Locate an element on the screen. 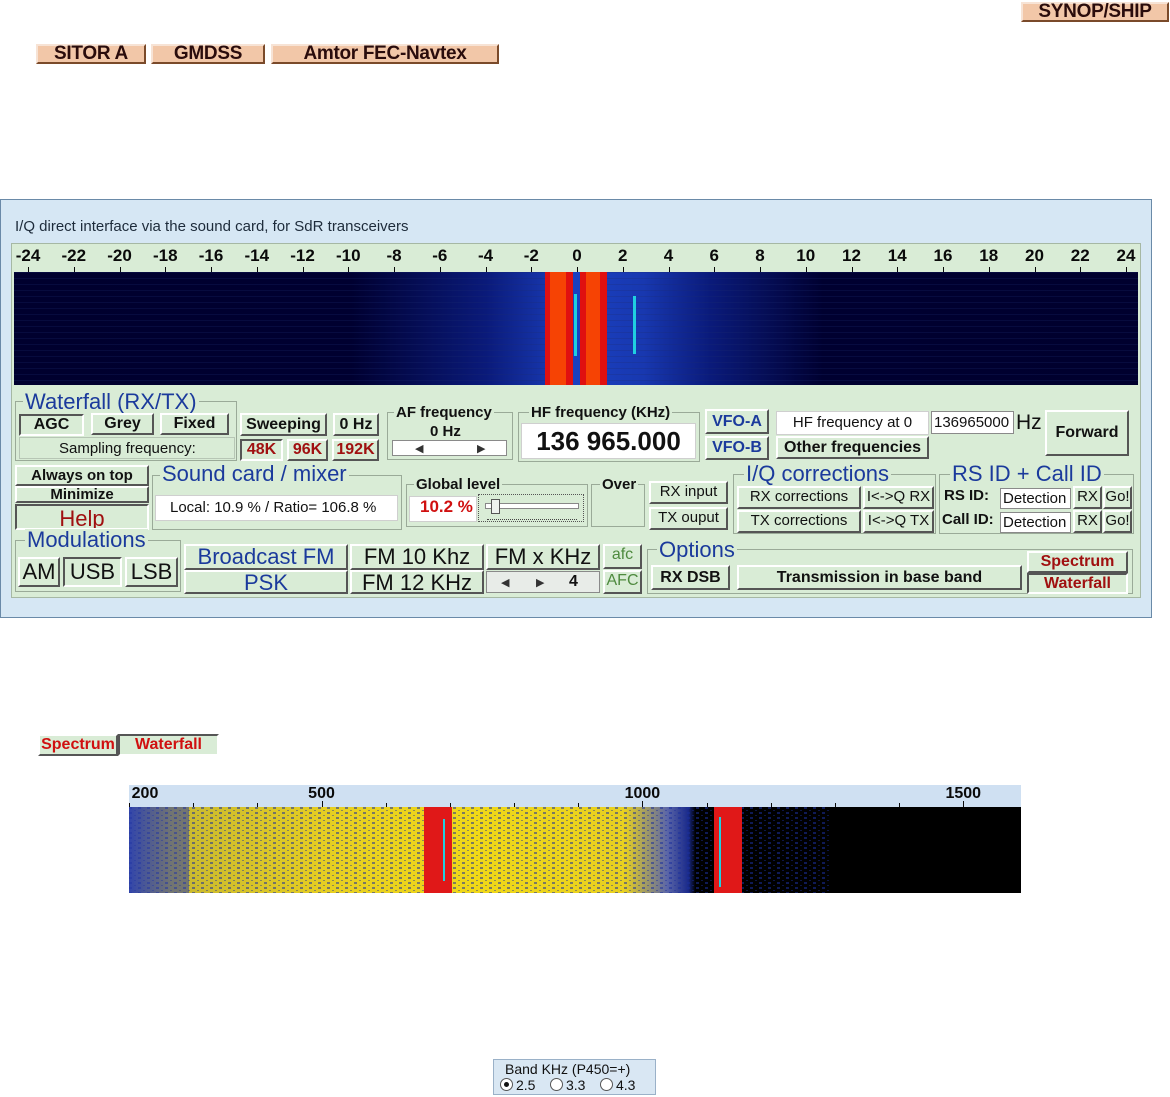 The image size is (1170, 1097). usb-button: USB is located at coordinates (92, 572).